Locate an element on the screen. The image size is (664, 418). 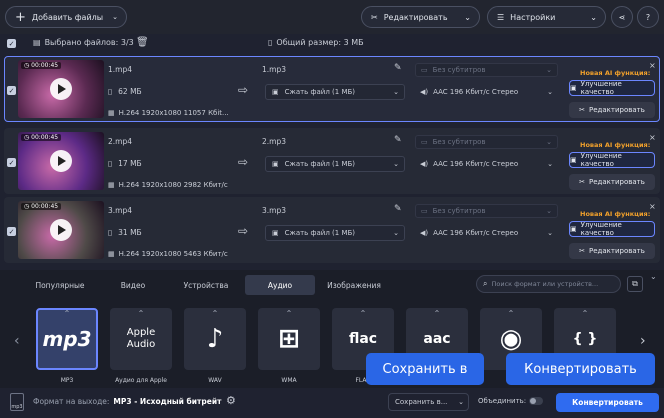
save-in-dropdown: Сохранить в... ⌄ is located at coordinates (428, 402).